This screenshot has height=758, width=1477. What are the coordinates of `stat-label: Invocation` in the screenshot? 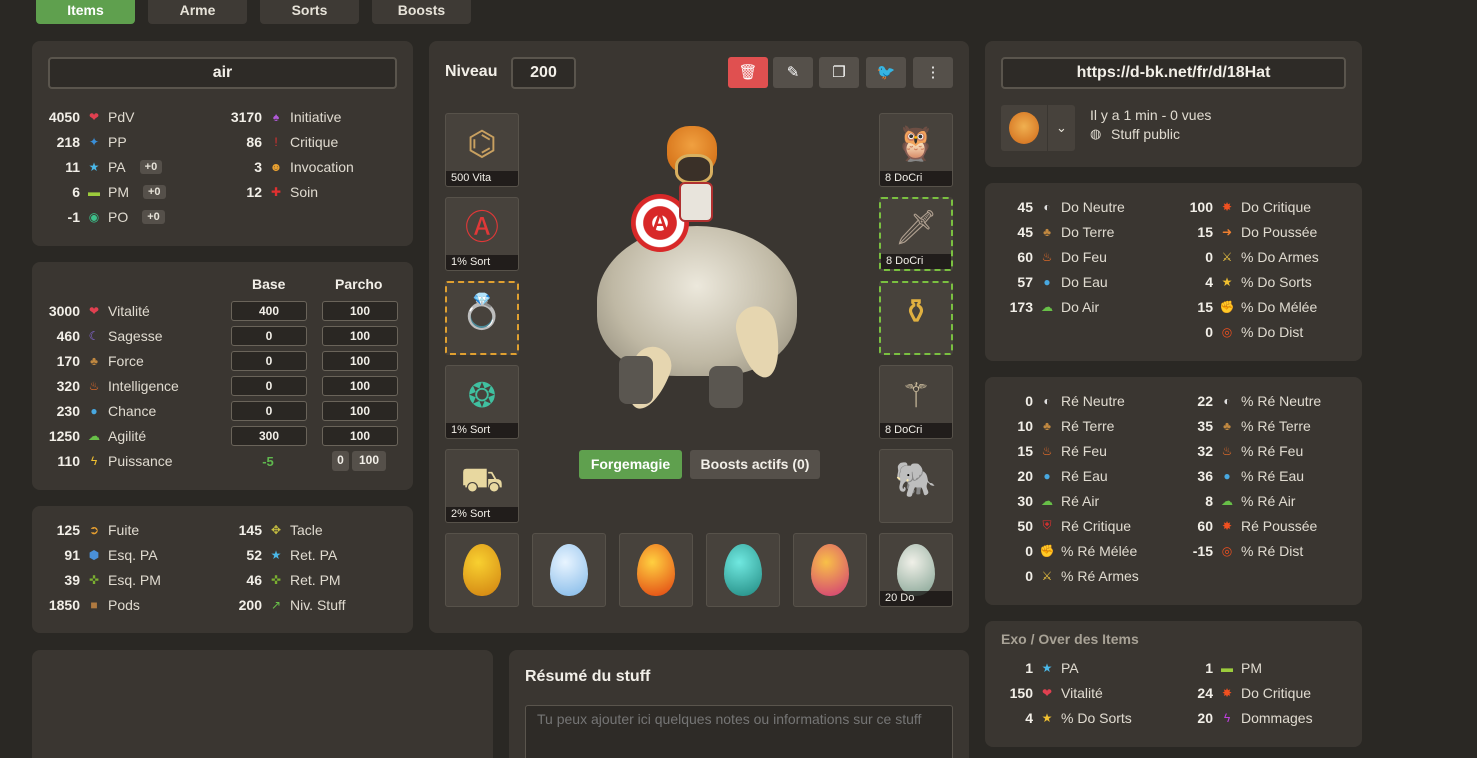 It's located at (322, 166).